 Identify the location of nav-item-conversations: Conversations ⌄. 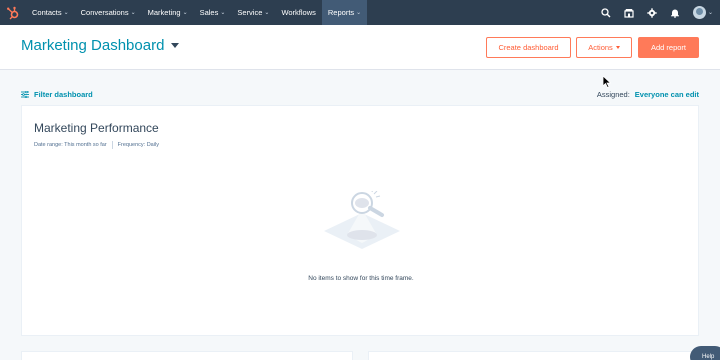
(108, 12).